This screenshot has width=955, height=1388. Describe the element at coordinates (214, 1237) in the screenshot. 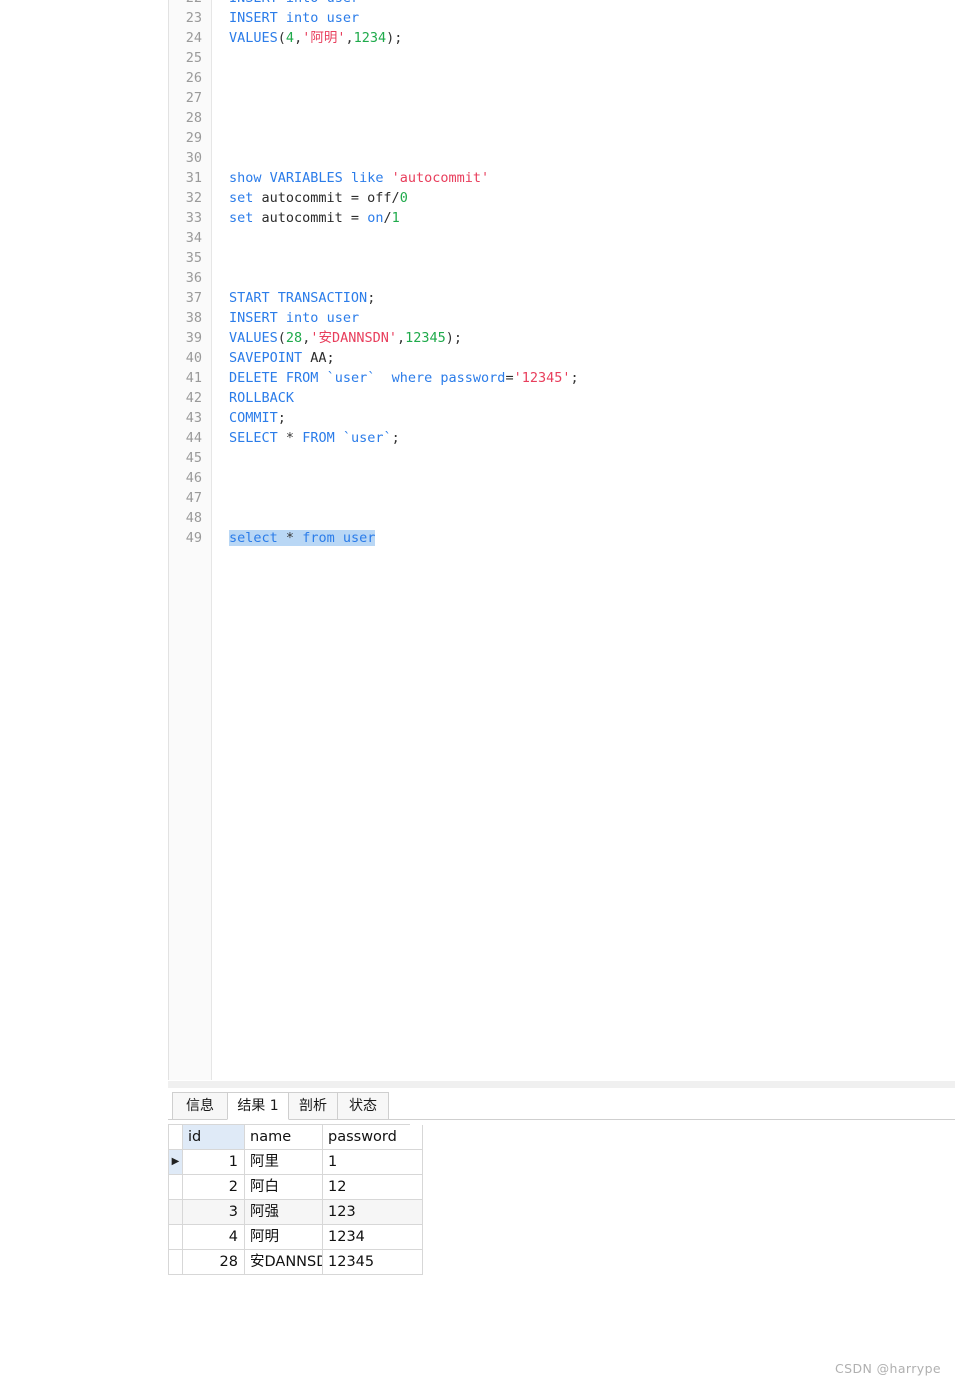

I see `grid-cell: 4` at that location.